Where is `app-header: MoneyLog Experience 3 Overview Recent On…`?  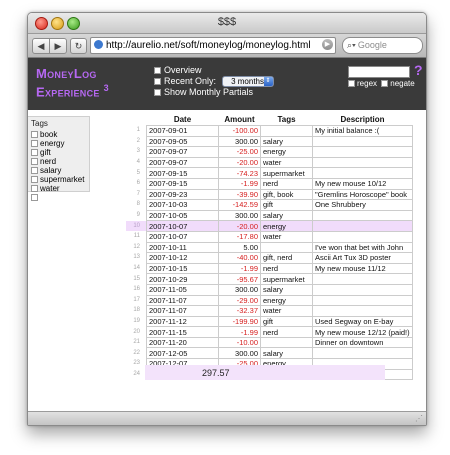
app-header: MoneyLog Experience 3 Overview Recent On… is located at coordinates (227, 84).